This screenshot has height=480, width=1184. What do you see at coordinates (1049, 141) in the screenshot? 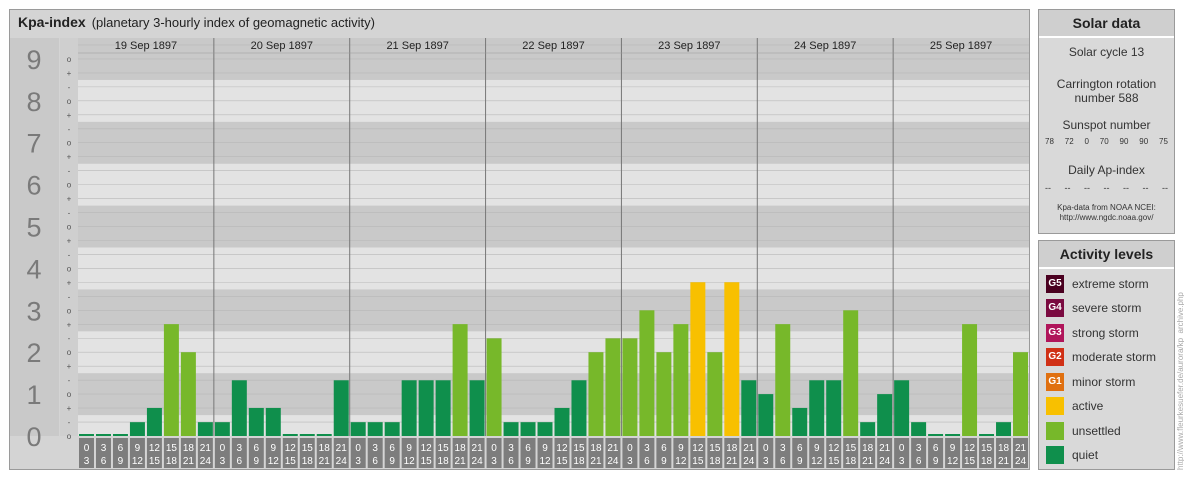
I see `sunspot-value: 78` at bounding box center [1049, 141].